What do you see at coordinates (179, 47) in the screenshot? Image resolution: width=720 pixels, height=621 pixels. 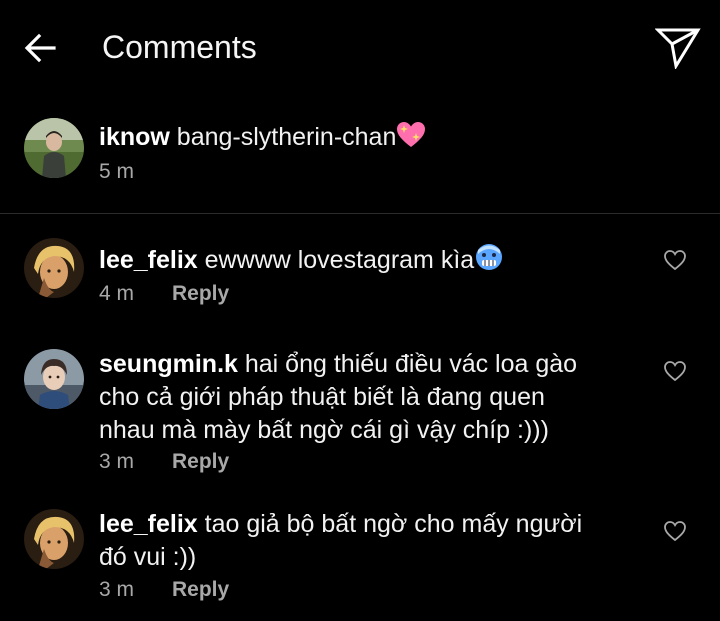 I see `page-title: Comments` at bounding box center [179, 47].